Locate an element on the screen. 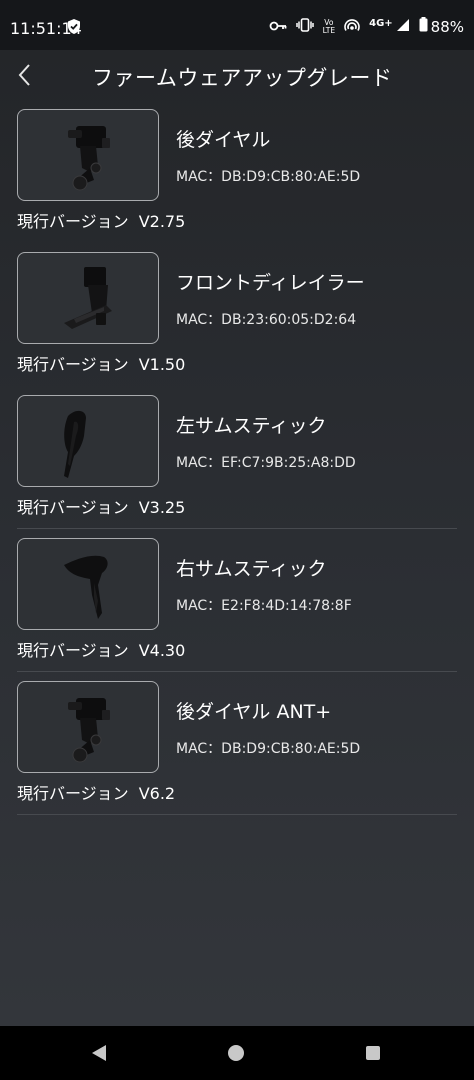 Image resolution: width=474 pixels, height=1080 pixels. volte-icon: Vo LTE is located at coordinates (329, 26).